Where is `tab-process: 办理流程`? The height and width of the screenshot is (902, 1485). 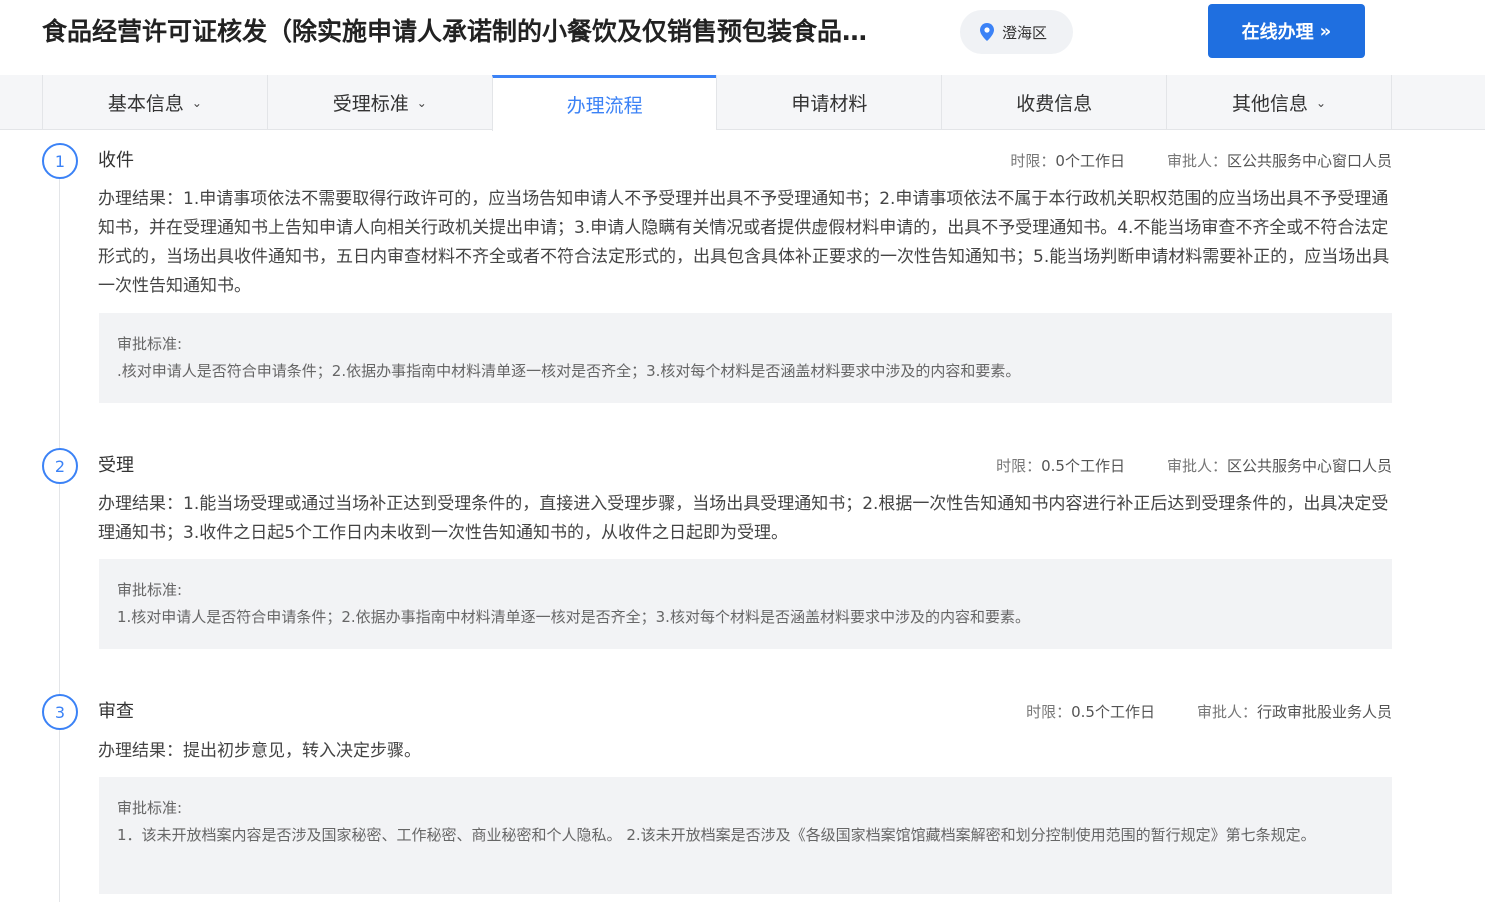
tab-process: 办理流程 is located at coordinates (604, 103).